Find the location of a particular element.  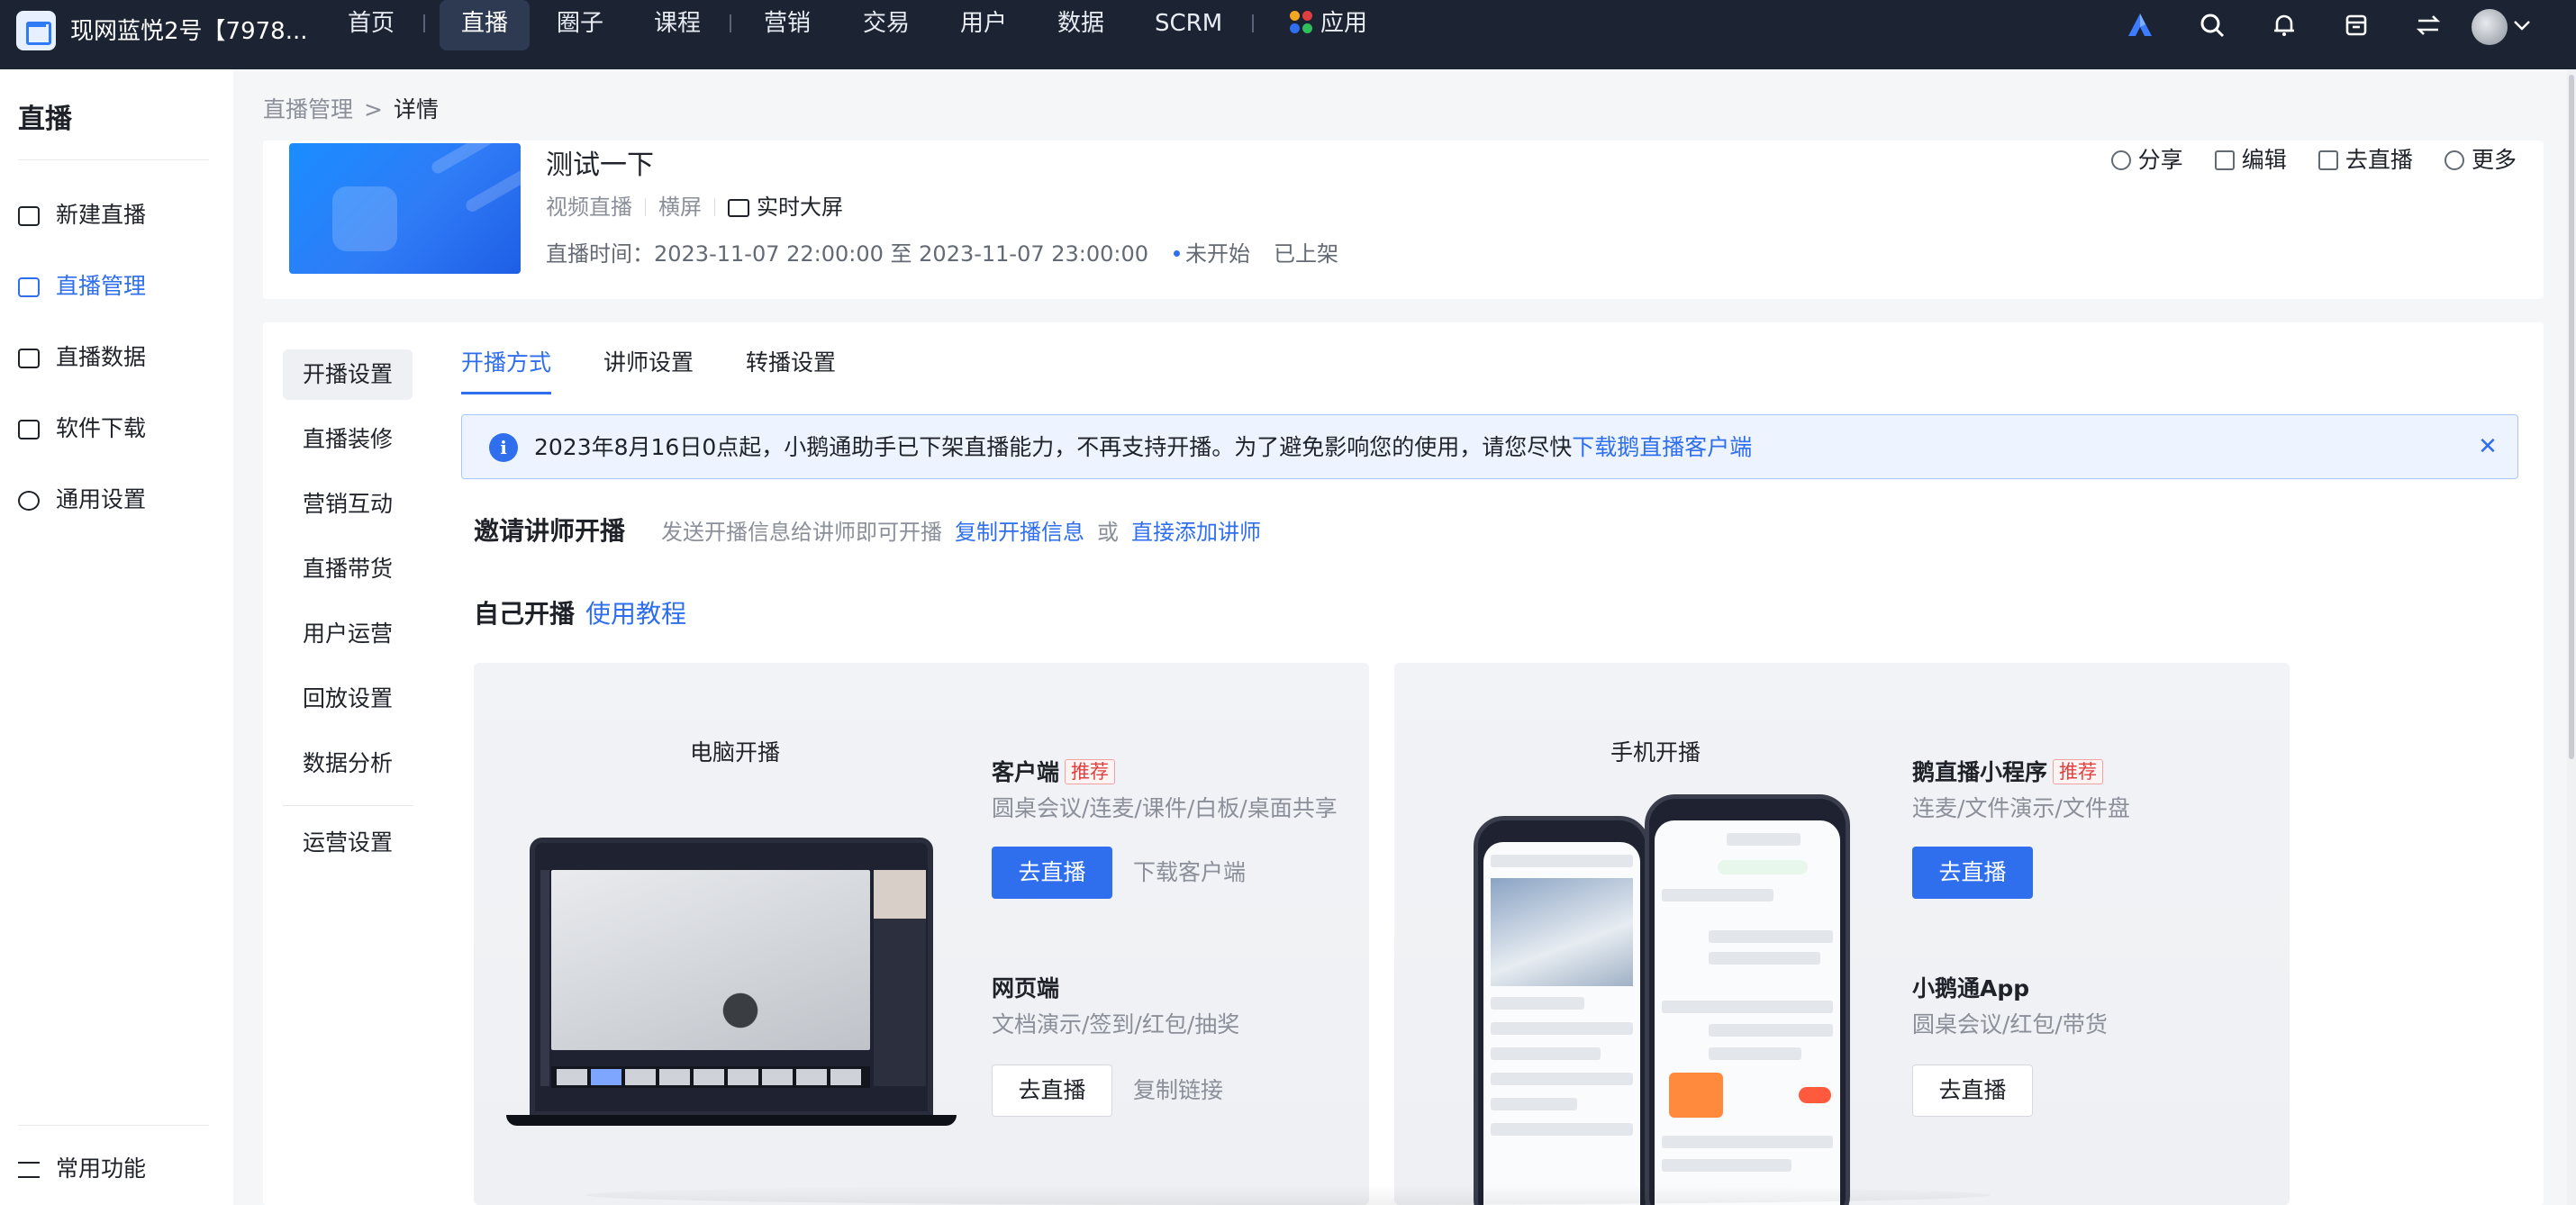

add-lecturer-link: 直接添加讲师 is located at coordinates (1196, 532).